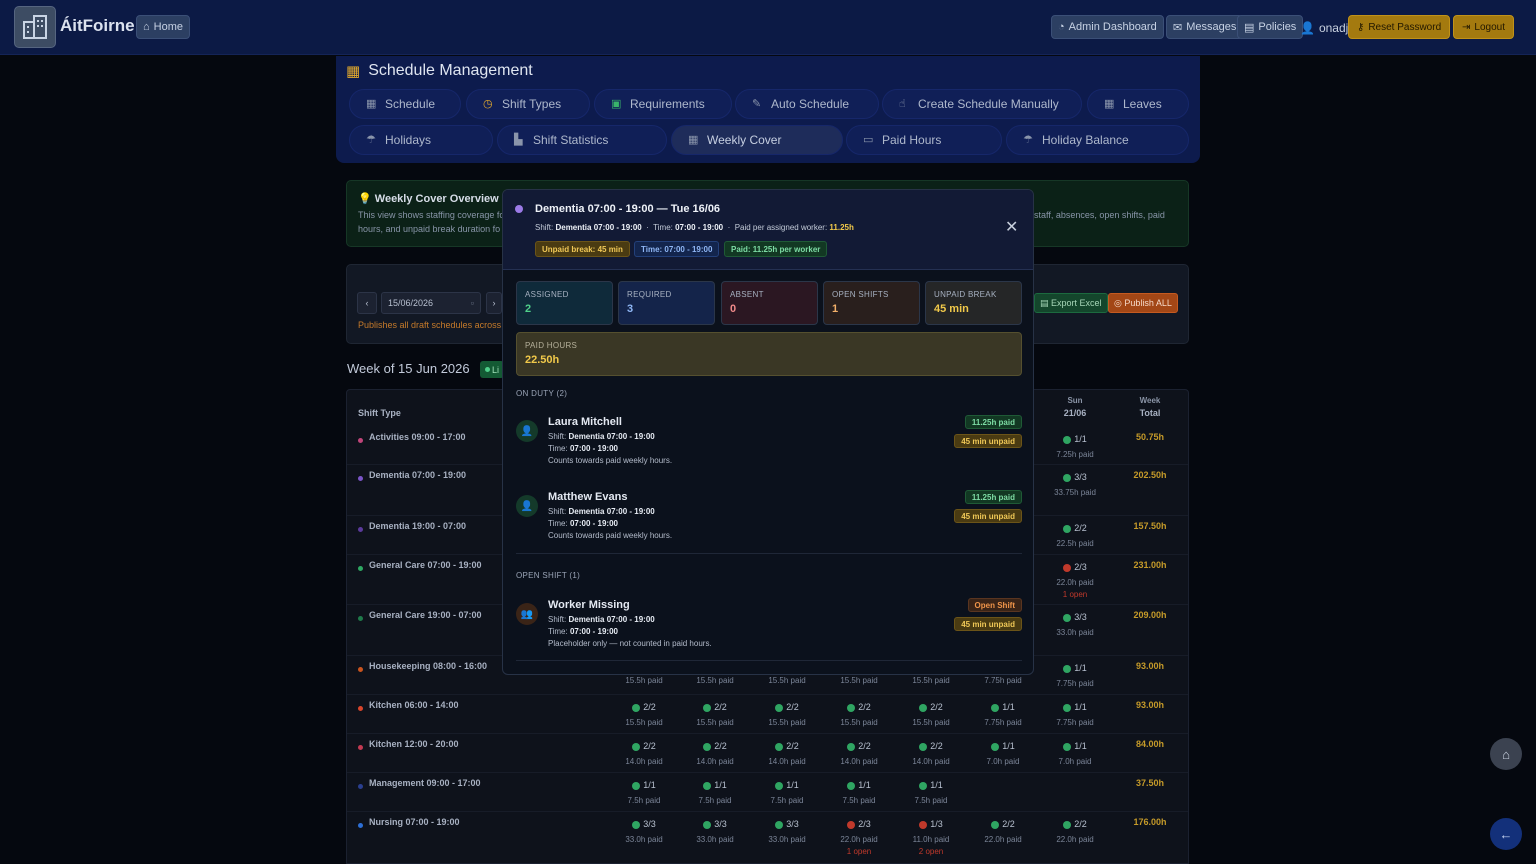 The image size is (1536, 864). What do you see at coordinates (1075, 536) in the screenshot?
I see `cover-cell: 2/2 22.5h paid` at bounding box center [1075, 536].